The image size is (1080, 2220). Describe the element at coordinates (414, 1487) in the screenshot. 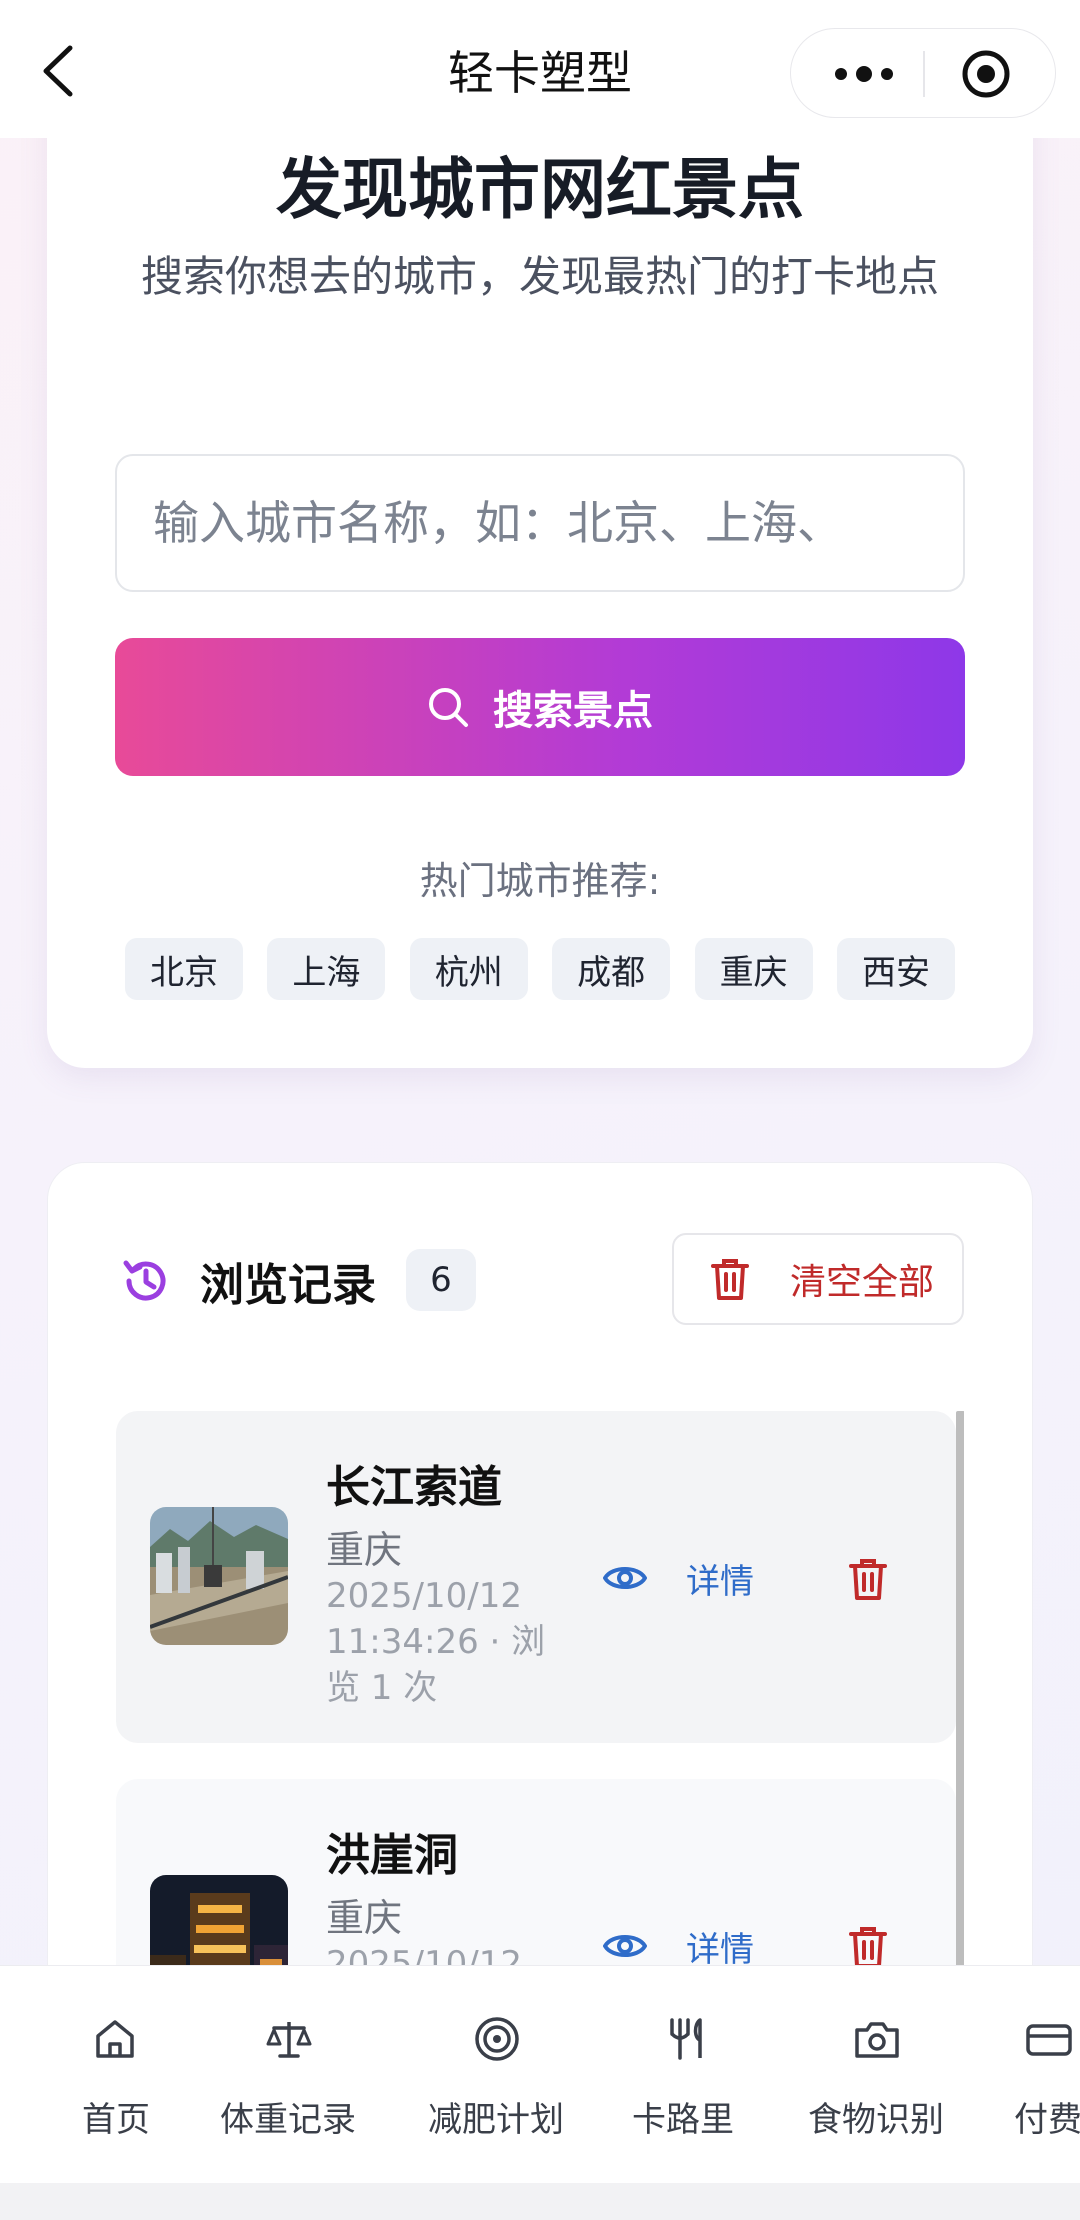

I see `spot-name: 长江索道` at that location.